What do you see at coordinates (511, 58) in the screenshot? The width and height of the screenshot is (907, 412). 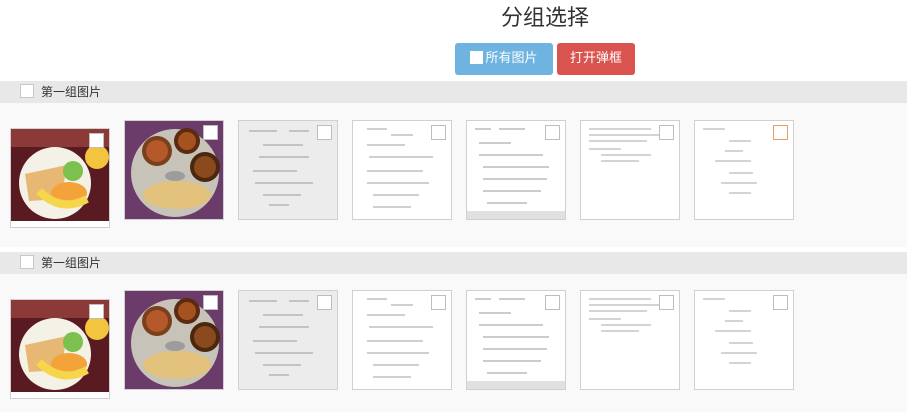 I see `all-images-label: 所有图片` at bounding box center [511, 58].